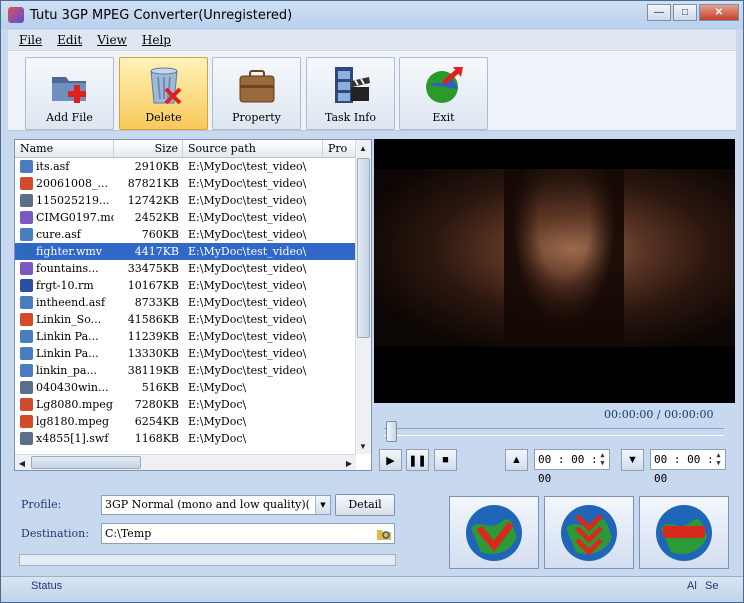 This screenshot has width=744, height=603. I want to click on scroll-down-arrow-icon: ▼, so click(363, 446).